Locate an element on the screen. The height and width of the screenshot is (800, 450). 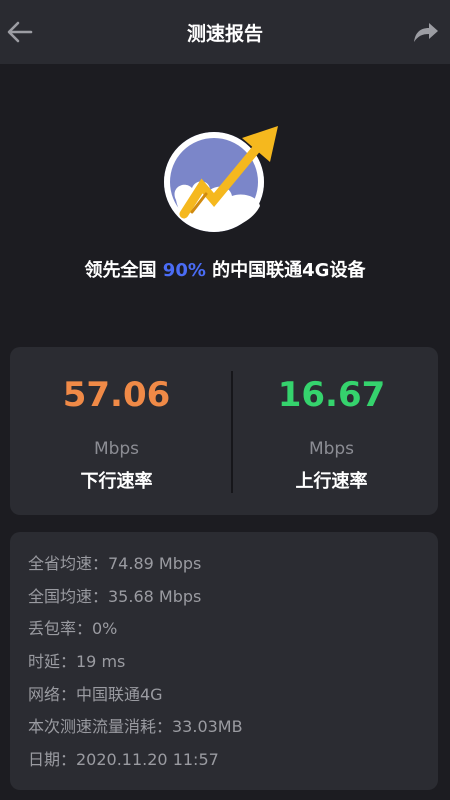
top-bar: 测速报告 is located at coordinates (225, 32).